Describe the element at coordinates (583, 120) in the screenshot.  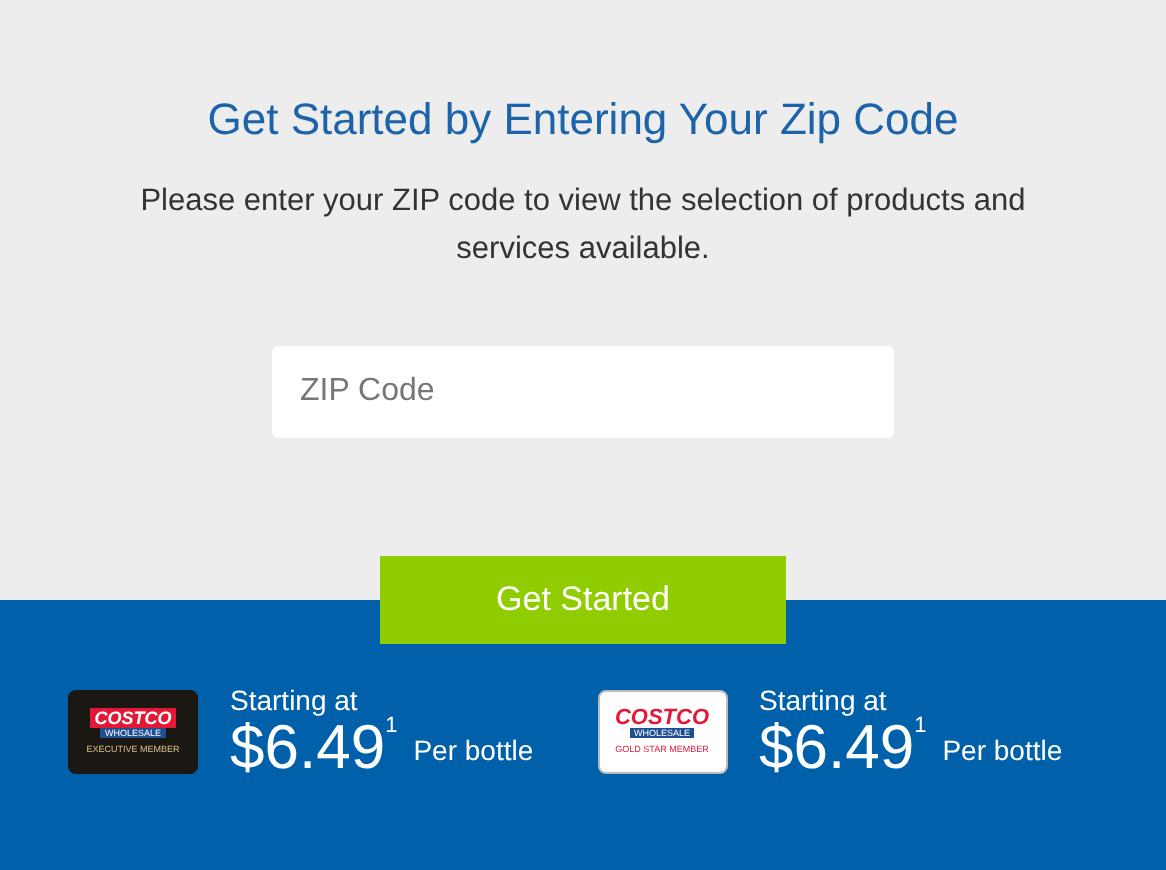
I see `heading: Get Started by Entering Your Zip Code` at that location.